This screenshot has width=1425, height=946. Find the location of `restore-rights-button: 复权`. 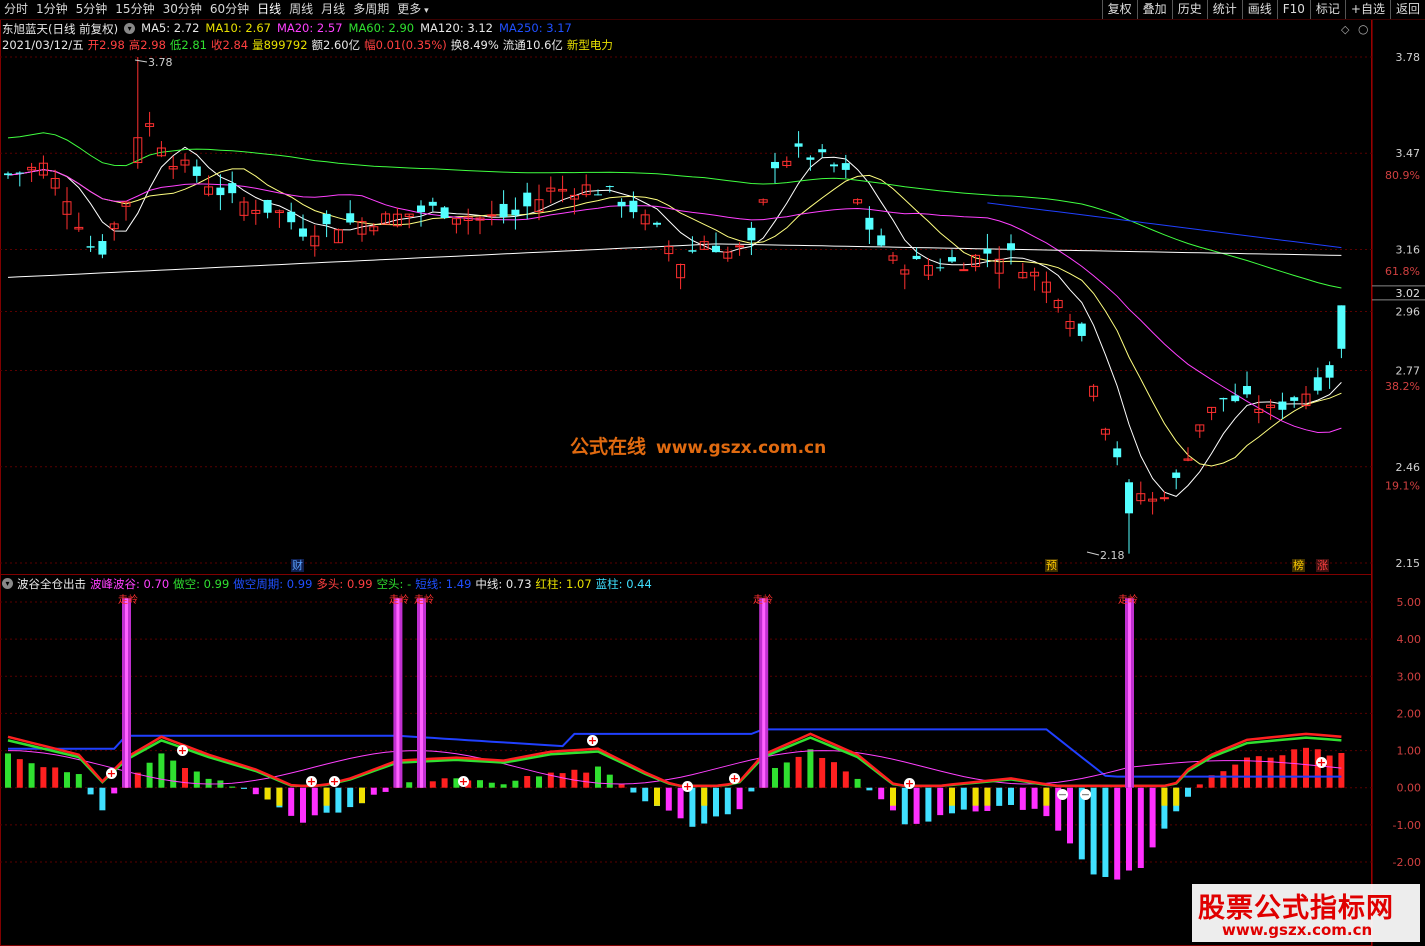

restore-rights-button: 复权 is located at coordinates (1119, 9).